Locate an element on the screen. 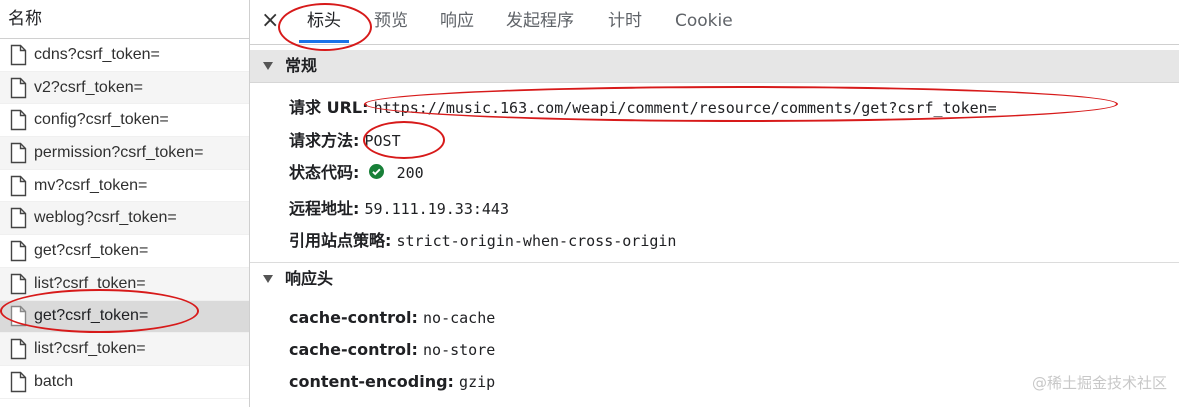 The height and width of the screenshot is (407, 1179). name-column-header: 名称 is located at coordinates (124, 19).